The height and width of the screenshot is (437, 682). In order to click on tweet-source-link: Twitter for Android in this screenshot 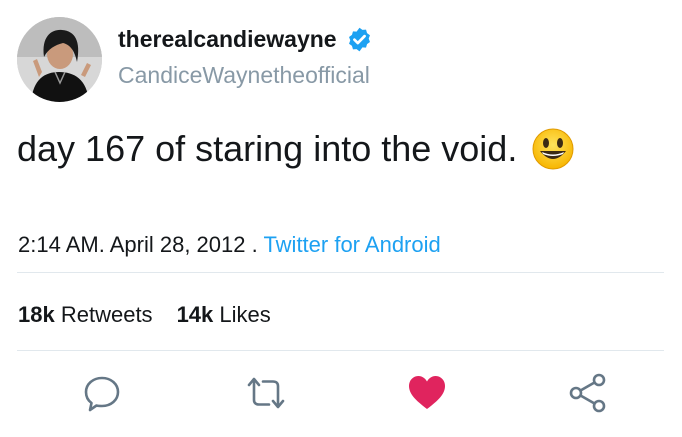, I will do `click(351, 244)`.